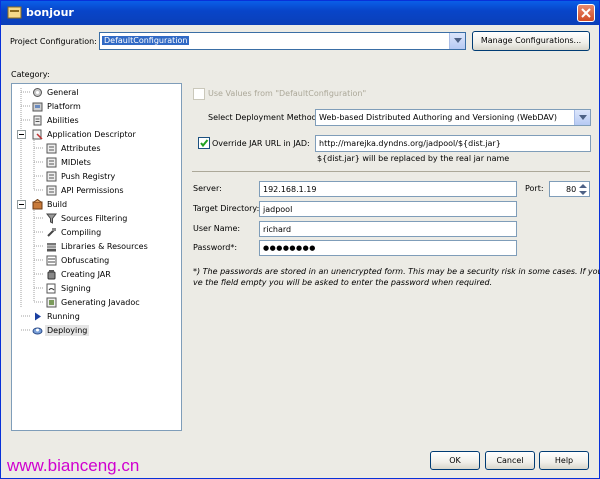 The height and width of the screenshot is (479, 600). What do you see at coordinates (510, 460) in the screenshot?
I see `cancel-button: Cancel` at bounding box center [510, 460].